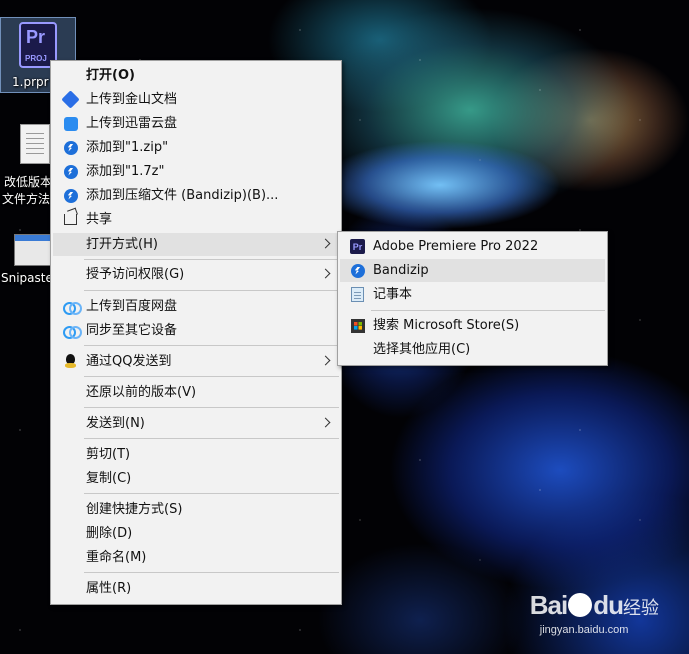 The image size is (689, 654). I want to click on baidu-jingyan-watermark: Bai du经验 jingyan.baidu.com, so click(594, 613).